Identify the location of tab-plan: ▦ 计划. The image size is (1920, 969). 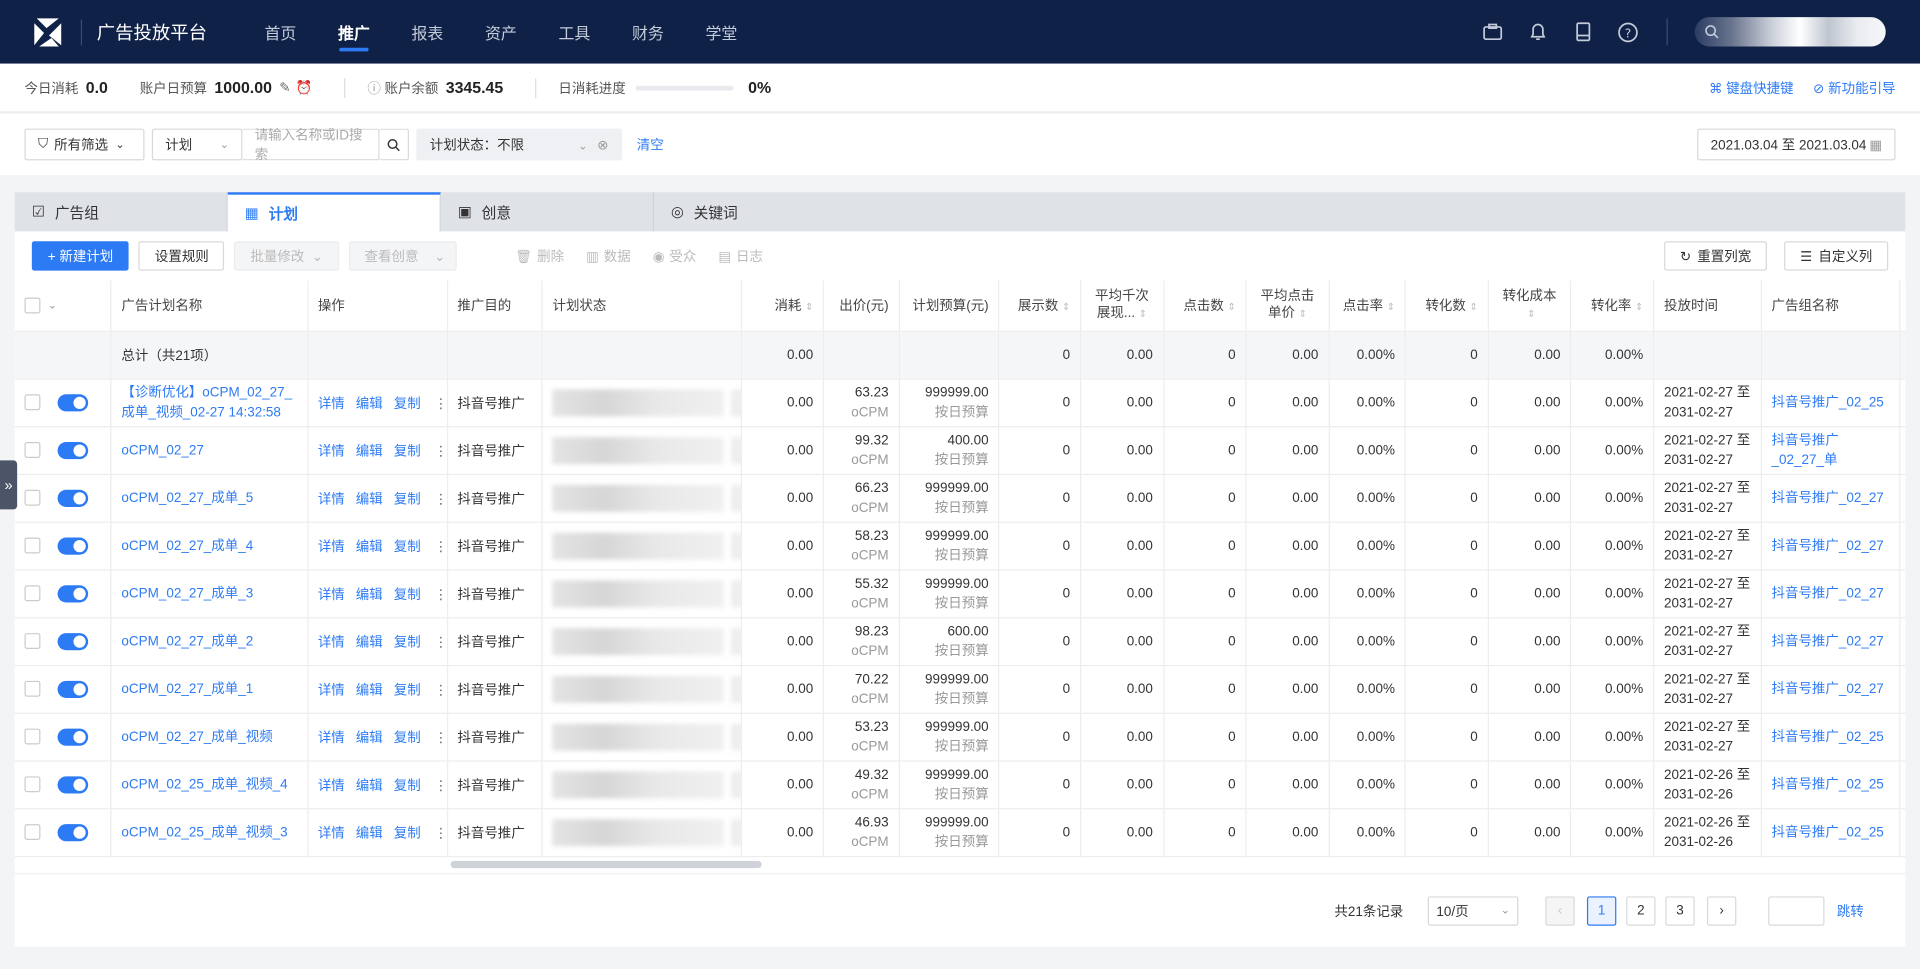
(334, 212).